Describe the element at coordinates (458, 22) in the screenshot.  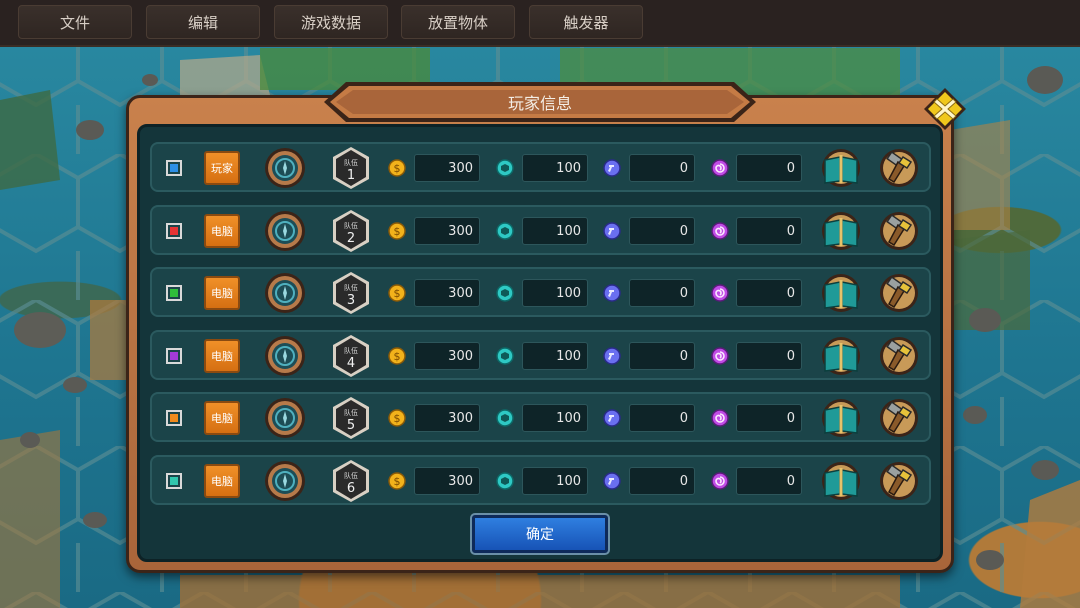
I see `menu-place-object: 放置物体` at that location.